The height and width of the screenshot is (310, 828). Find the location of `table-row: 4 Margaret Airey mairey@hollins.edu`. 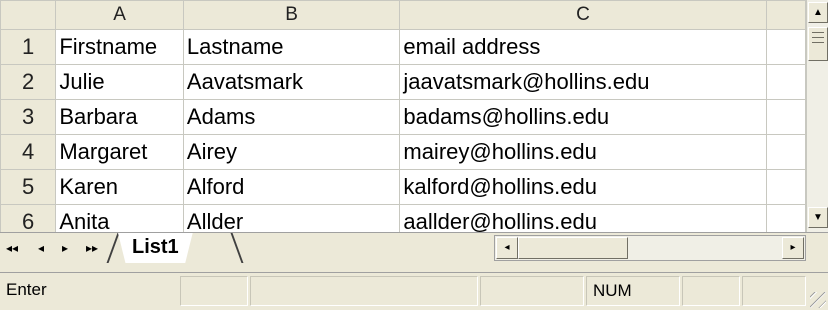

table-row: 4 Margaret Airey mairey@hollins.edu is located at coordinates (403, 152).